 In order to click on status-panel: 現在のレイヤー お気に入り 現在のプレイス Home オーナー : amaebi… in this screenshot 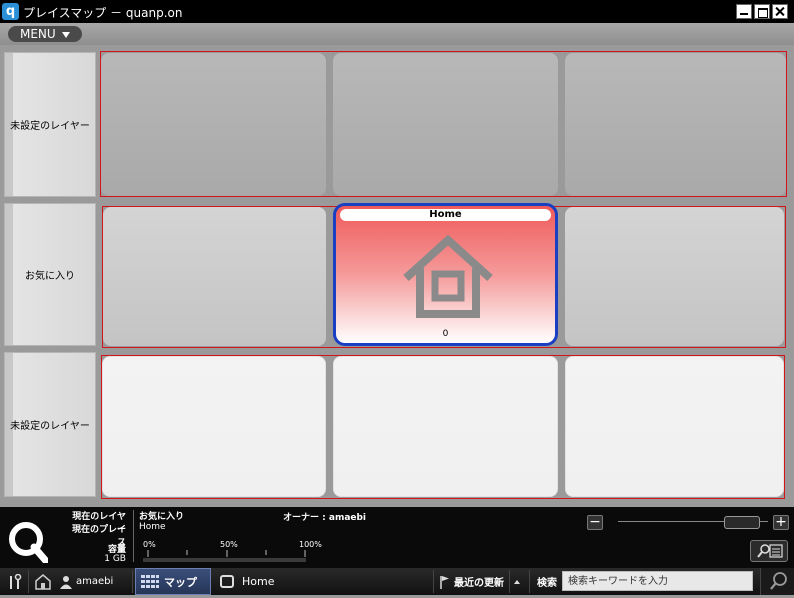, I will do `click(397, 537)`.